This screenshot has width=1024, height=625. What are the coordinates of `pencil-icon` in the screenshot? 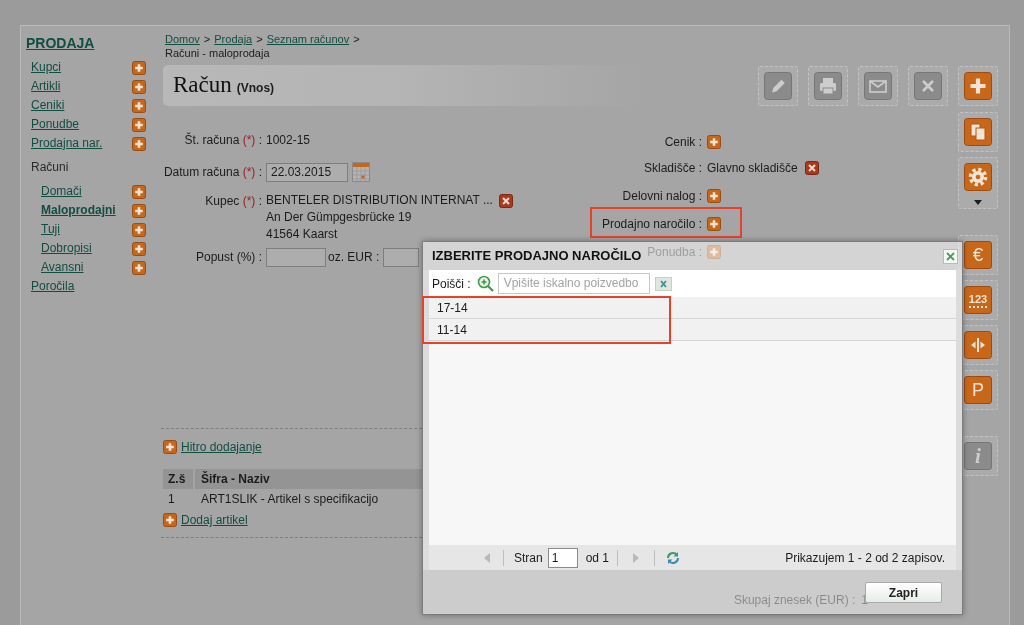 It's located at (778, 86).